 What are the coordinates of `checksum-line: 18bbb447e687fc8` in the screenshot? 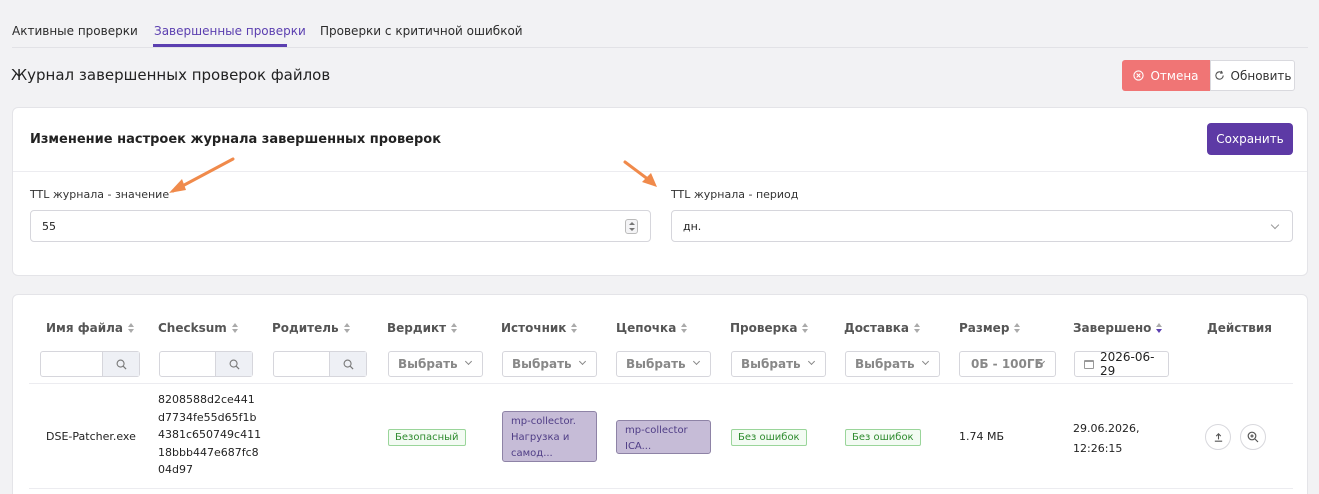 It's located at (208, 452).